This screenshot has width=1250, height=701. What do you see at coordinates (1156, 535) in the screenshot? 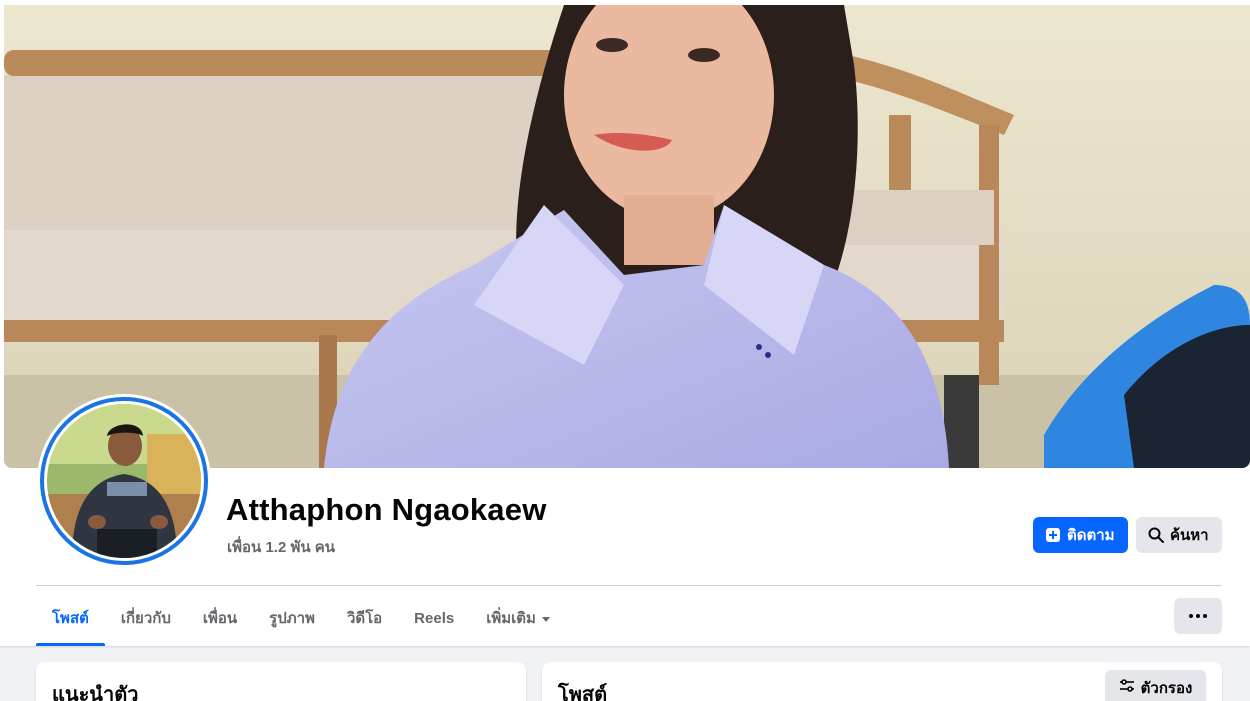
I see `search-icon` at bounding box center [1156, 535].